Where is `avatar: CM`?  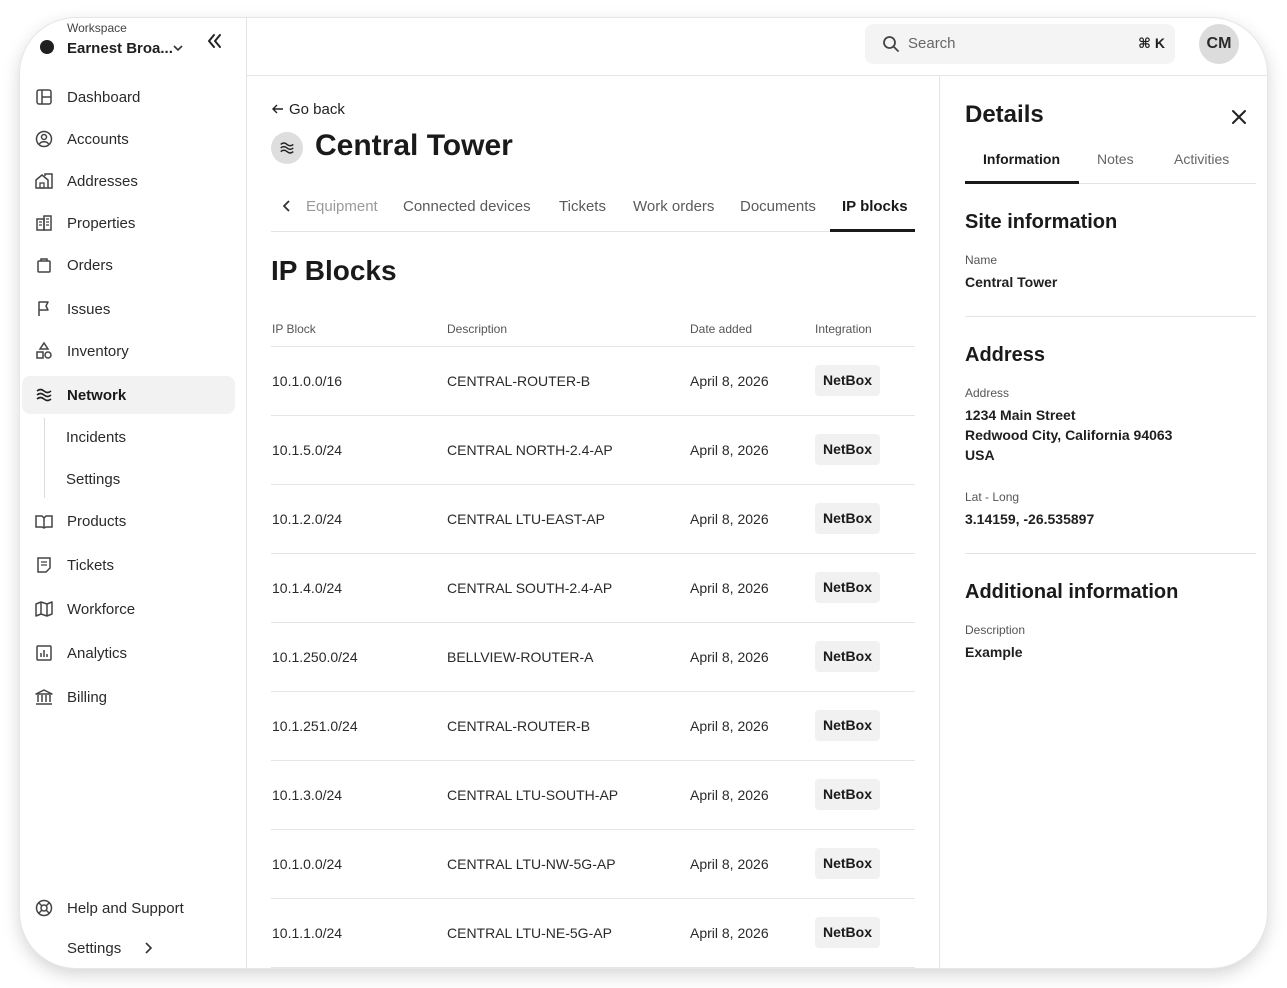
avatar: CM is located at coordinates (1219, 44).